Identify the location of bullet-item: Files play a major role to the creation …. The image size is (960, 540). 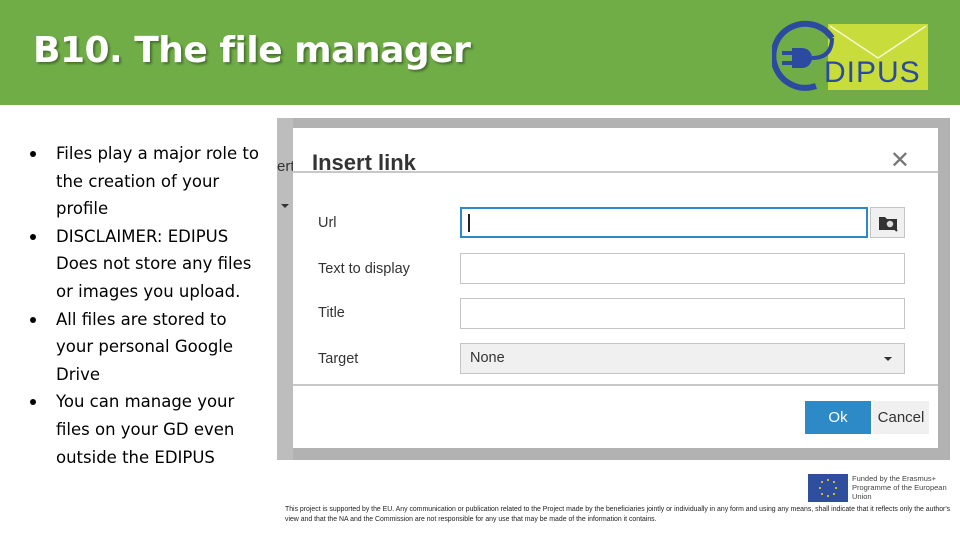
(148, 181).